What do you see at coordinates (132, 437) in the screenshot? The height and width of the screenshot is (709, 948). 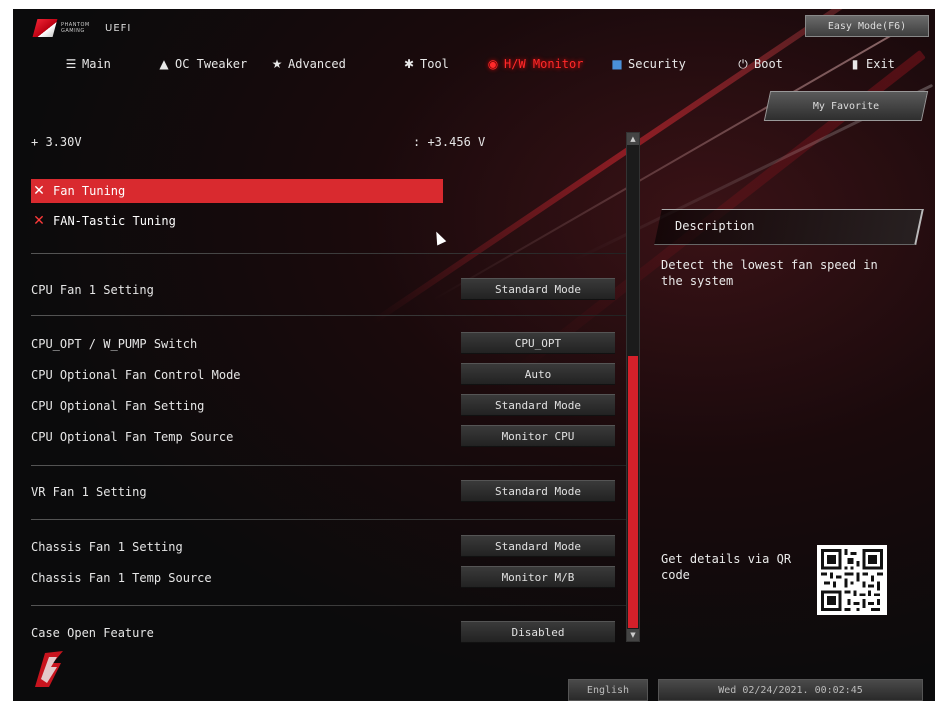 I see `opt-temp-label: CPU Optional Fan Temp Source` at bounding box center [132, 437].